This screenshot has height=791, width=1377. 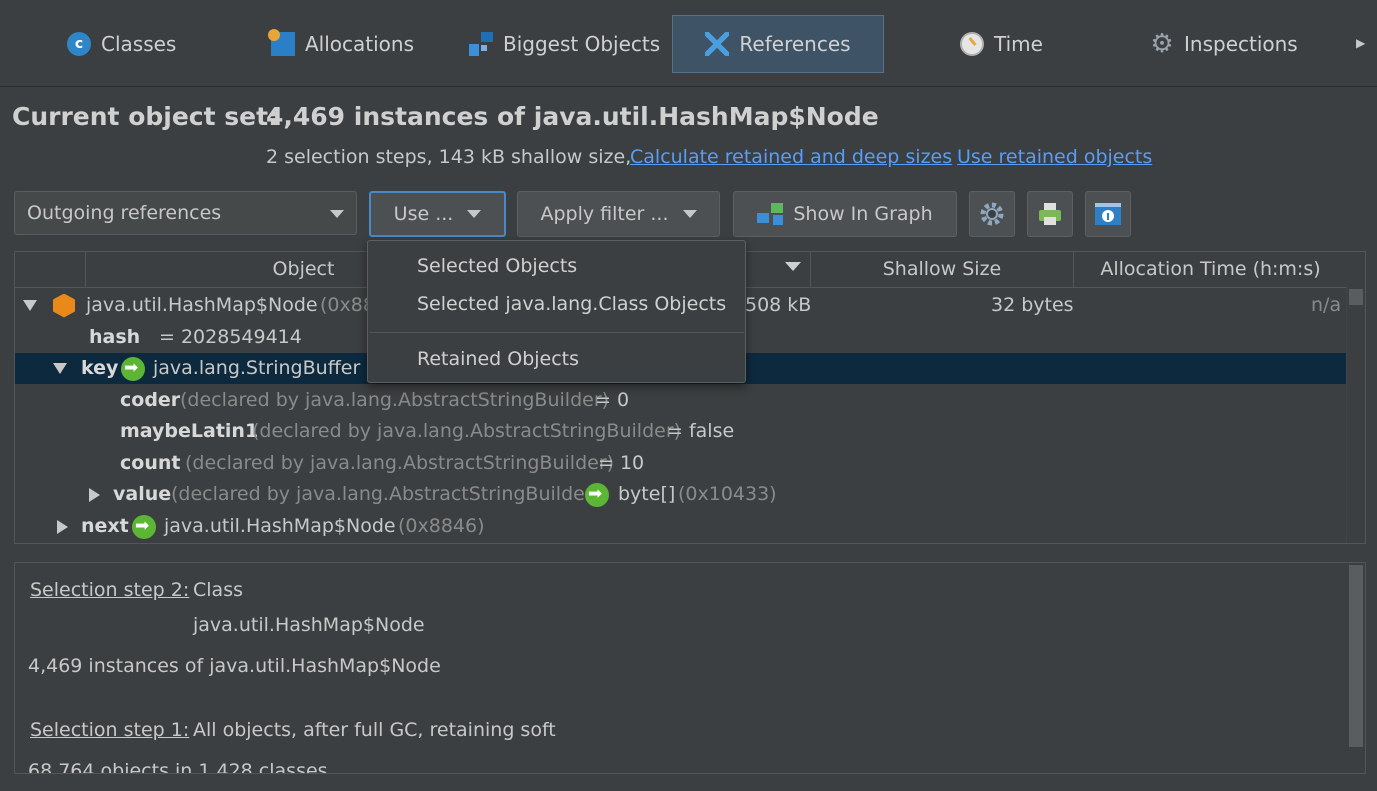 I want to click on field-value: = 10, so click(x=621, y=463).